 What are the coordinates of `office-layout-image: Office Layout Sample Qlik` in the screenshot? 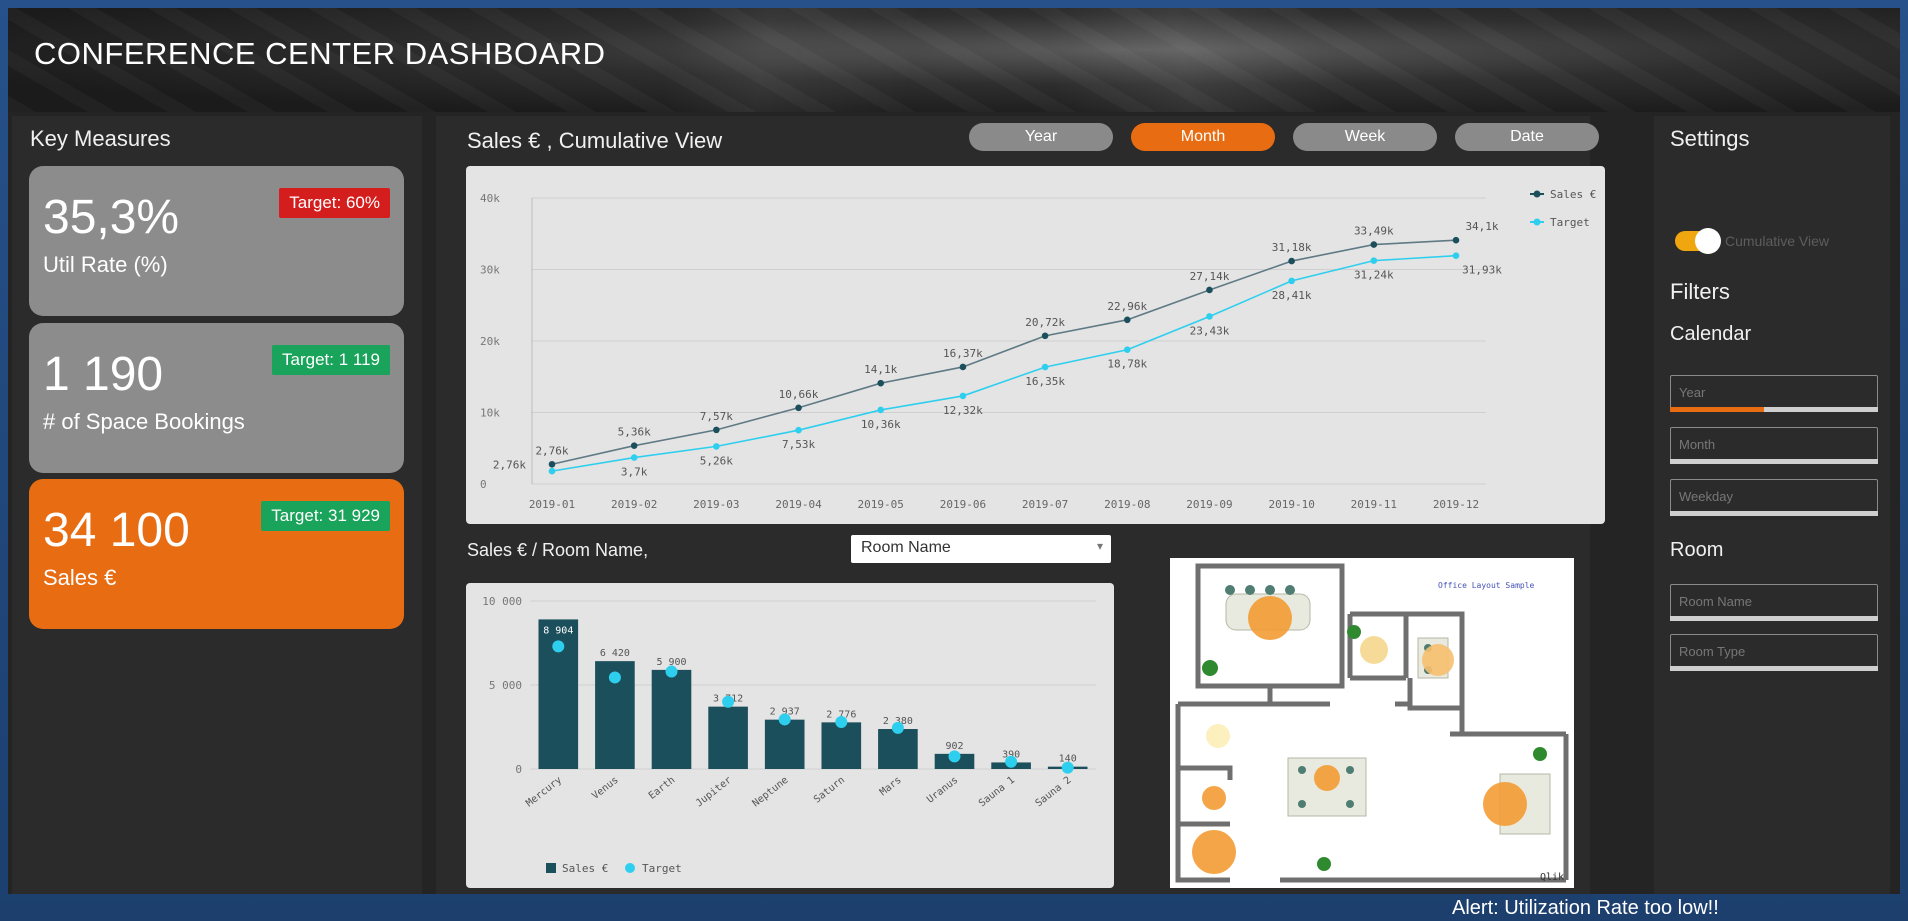 It's located at (1372, 723).